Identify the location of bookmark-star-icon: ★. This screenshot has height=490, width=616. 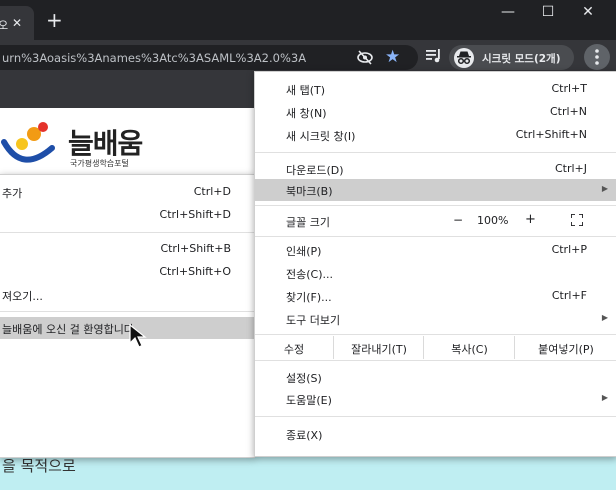
(392, 57).